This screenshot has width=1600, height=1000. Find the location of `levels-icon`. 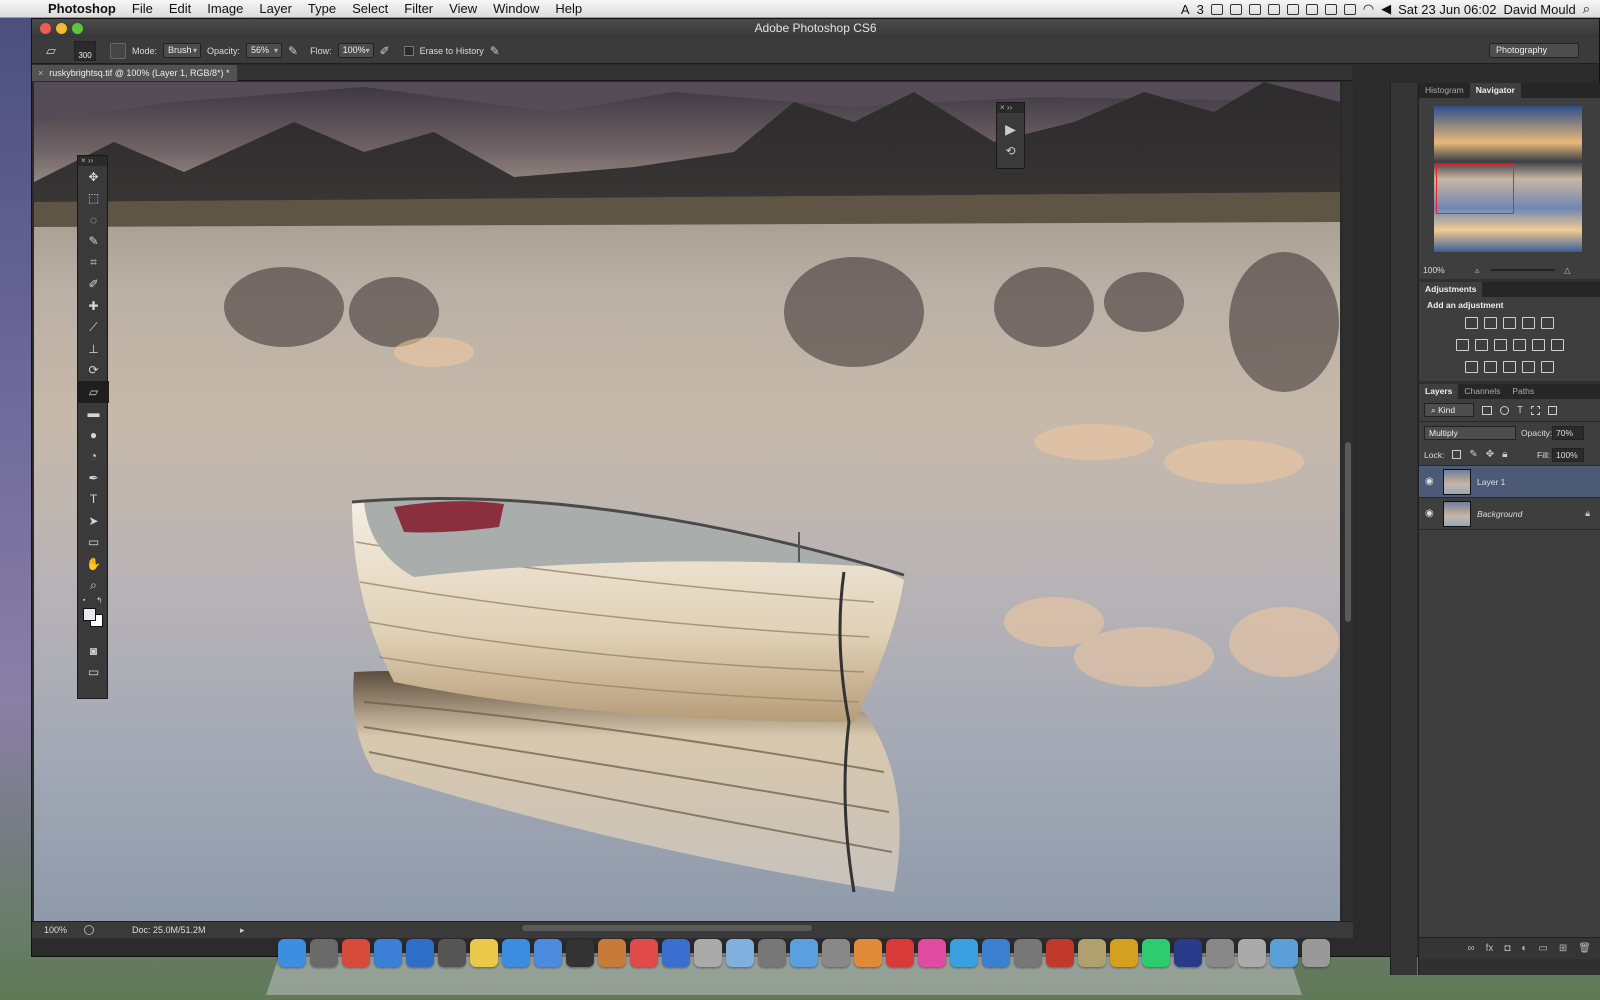

levels-icon is located at coordinates (1490, 323).